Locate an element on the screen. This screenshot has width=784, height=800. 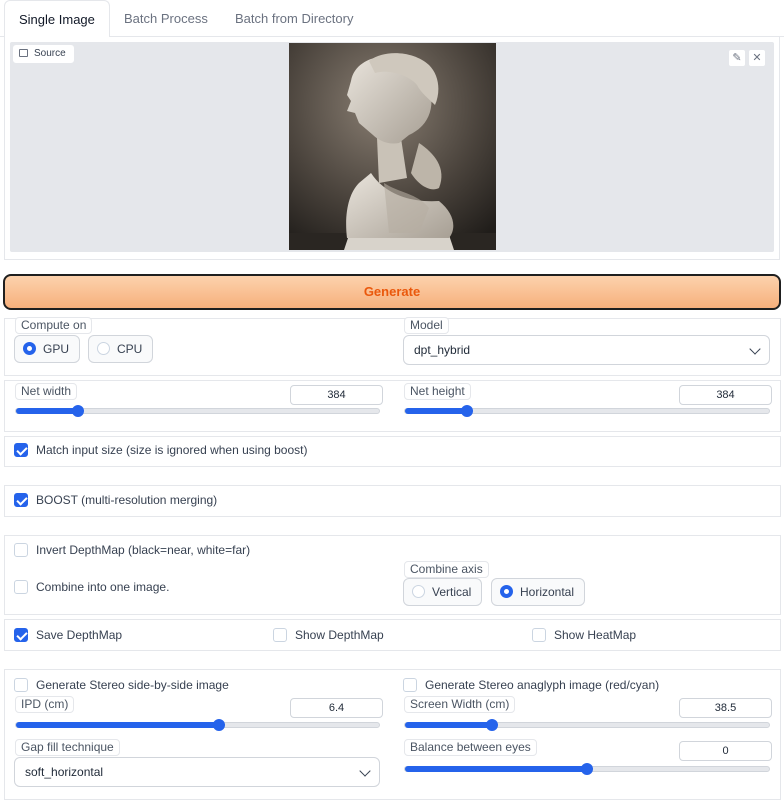
model-label: Model is located at coordinates (426, 325).